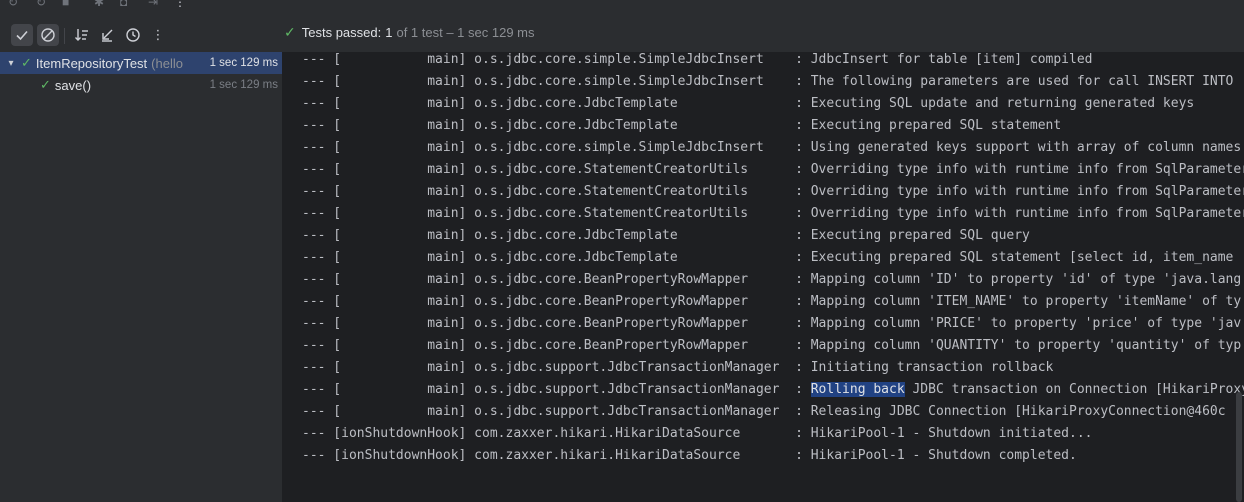 The width and height of the screenshot is (1244, 502). Describe the element at coordinates (167, 63) in the screenshot. I see `tree-item-hint: (hello` at that location.